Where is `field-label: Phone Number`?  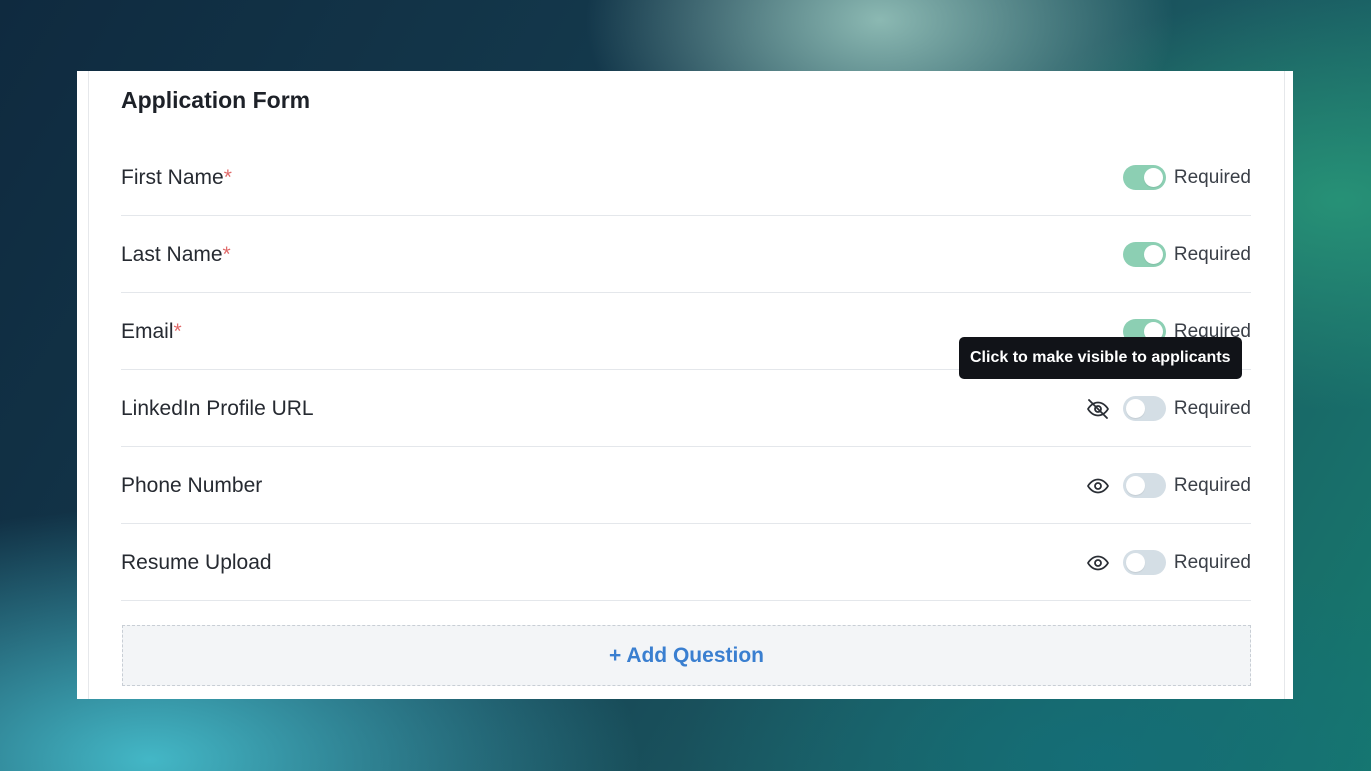 field-label: Phone Number is located at coordinates (192, 485).